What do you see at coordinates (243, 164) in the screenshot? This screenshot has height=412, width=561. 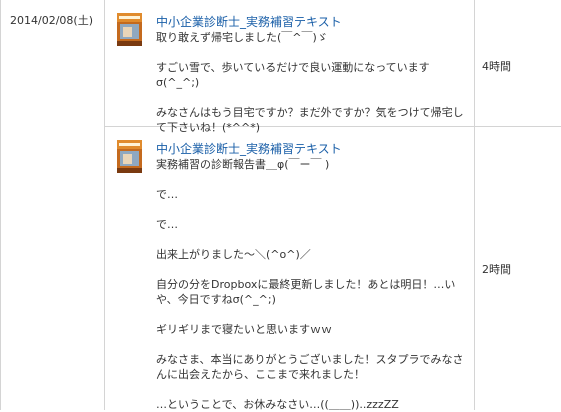 I see `comment-line: 実務補習の診断報告書＿φ(￣ー￣ )` at bounding box center [243, 164].